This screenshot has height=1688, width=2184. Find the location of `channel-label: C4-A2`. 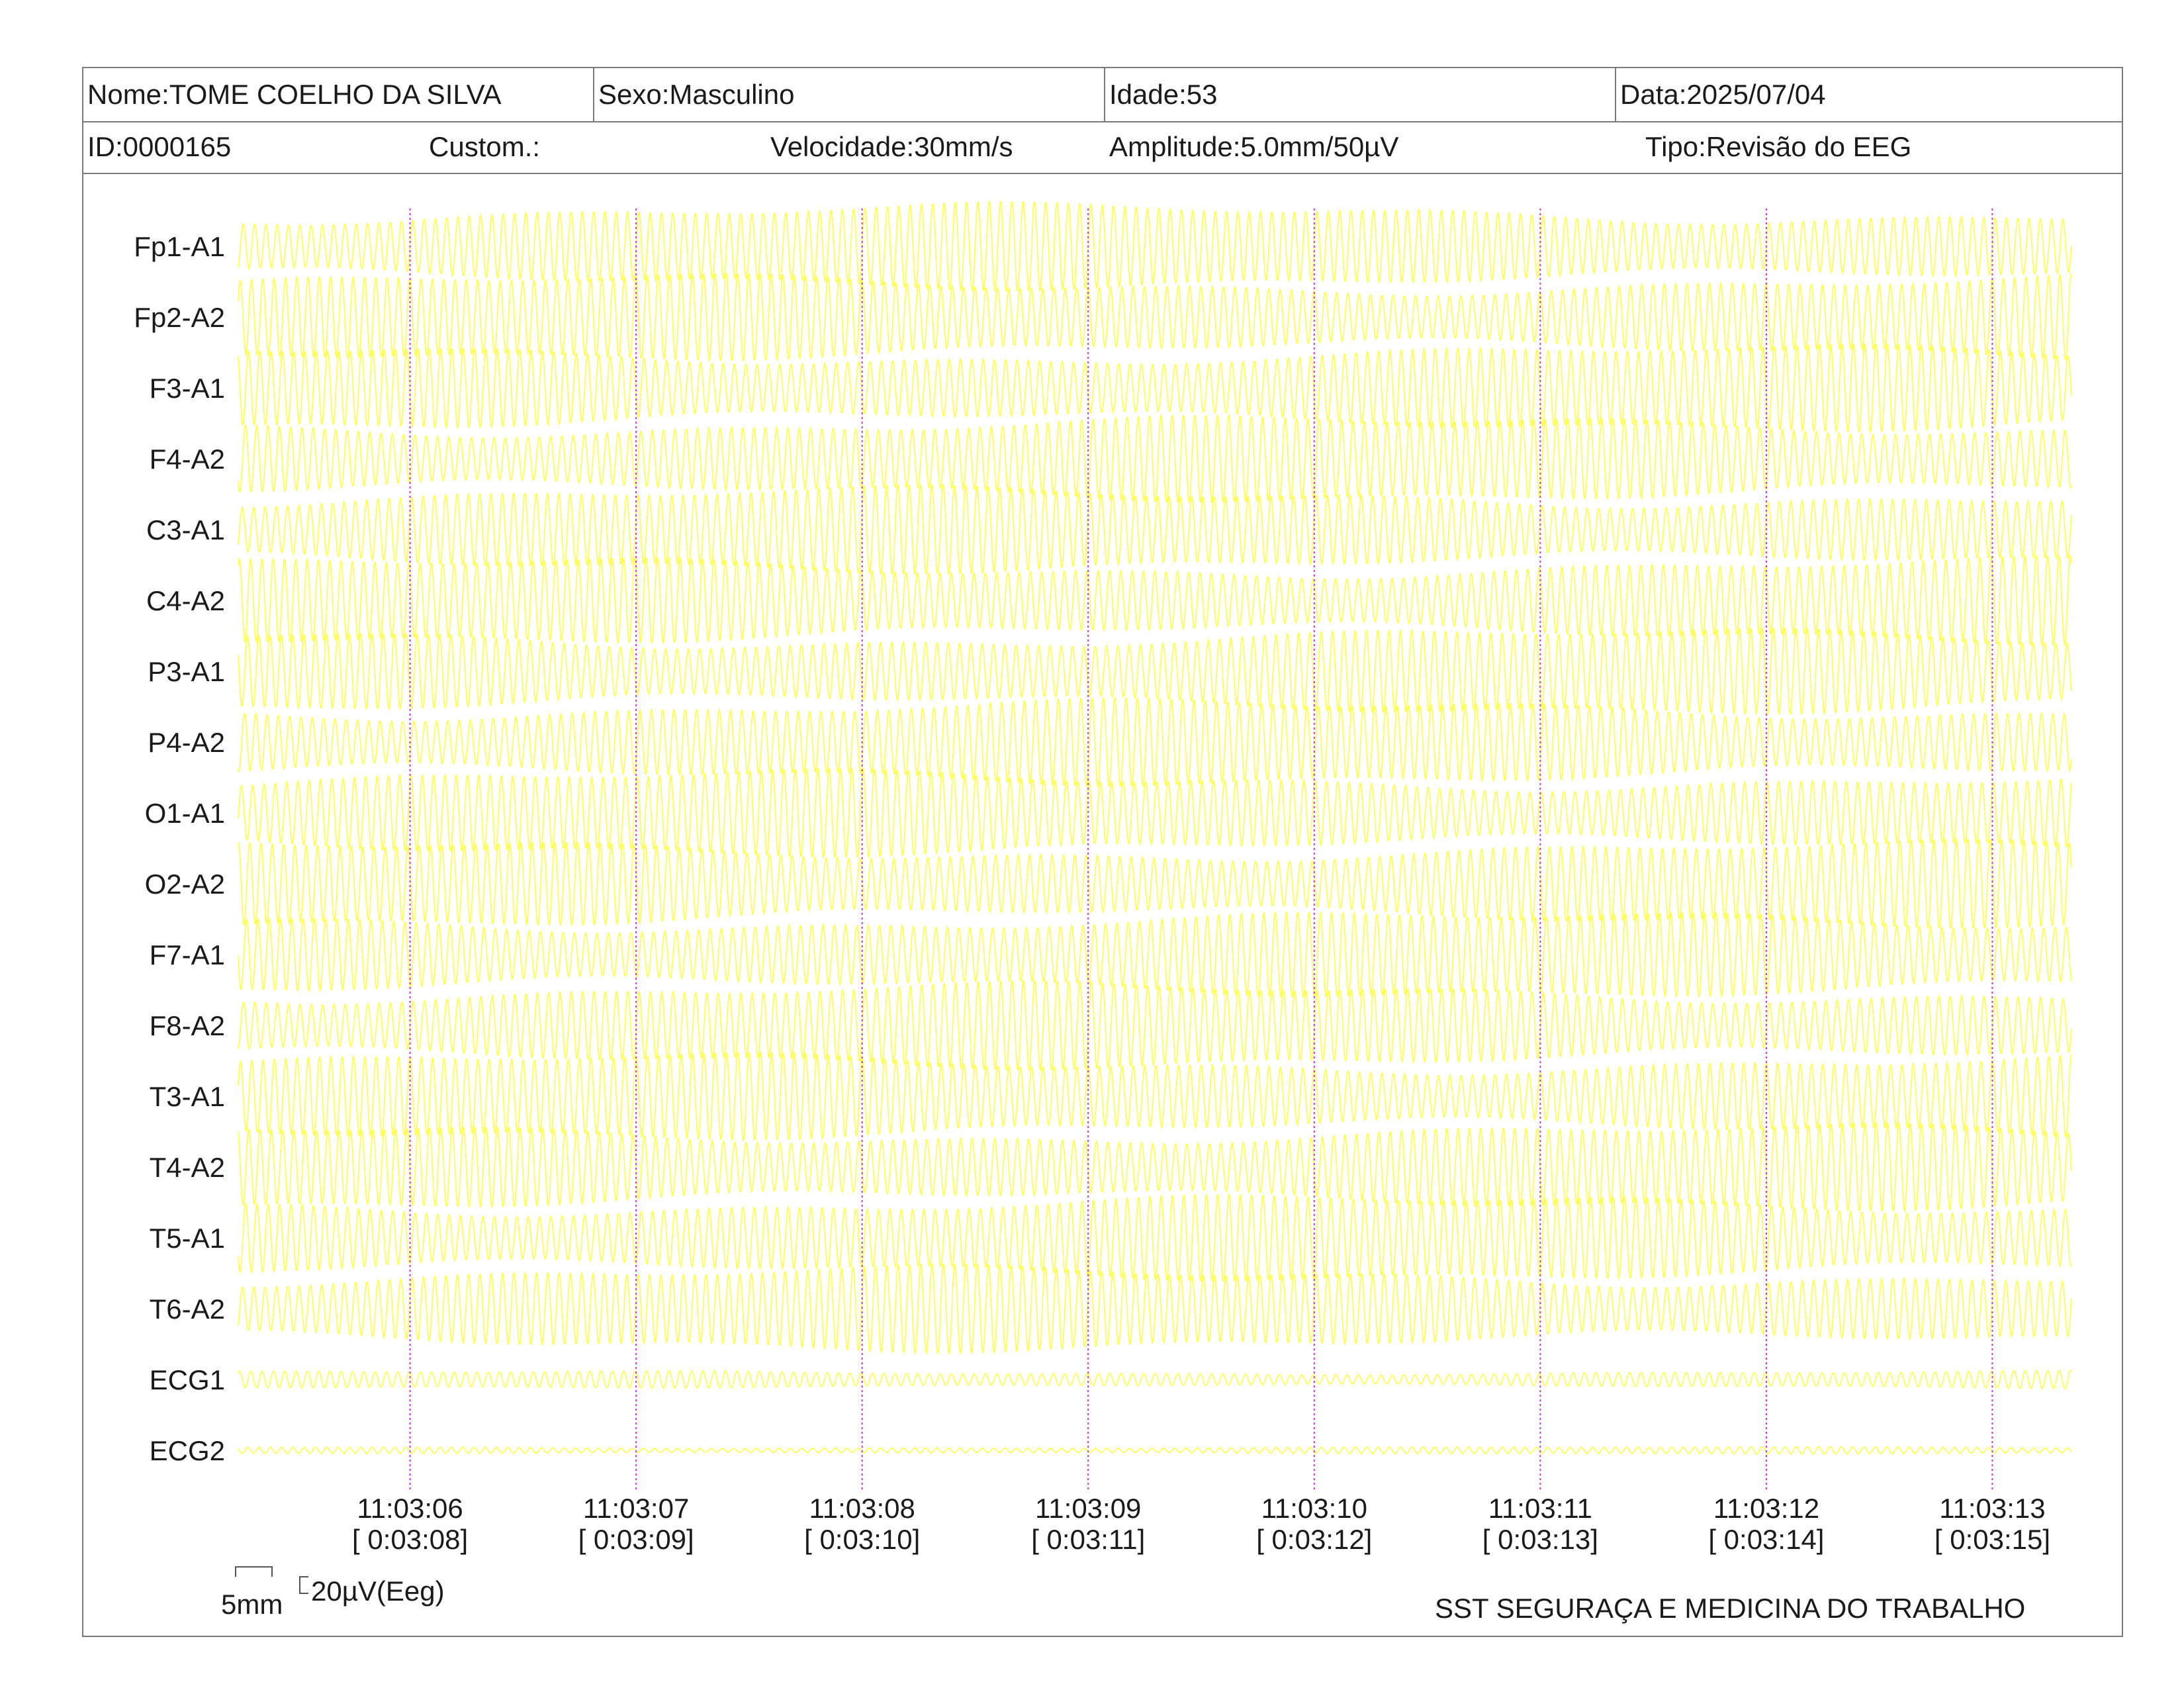

channel-label: C4-A2 is located at coordinates (186, 600).